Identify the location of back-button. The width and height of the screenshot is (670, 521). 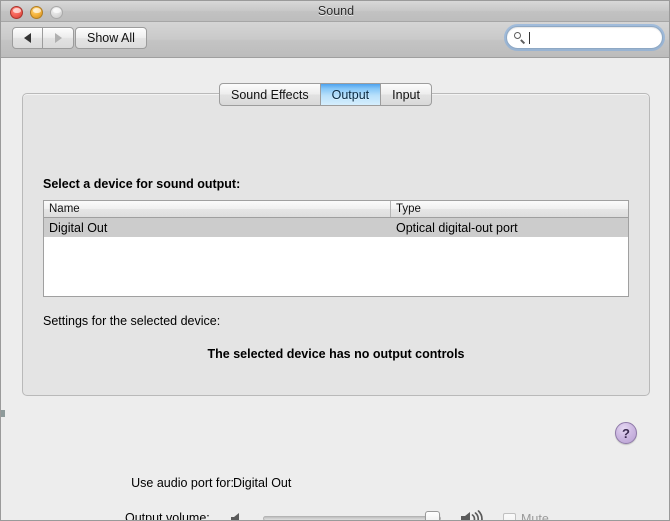
(27, 38).